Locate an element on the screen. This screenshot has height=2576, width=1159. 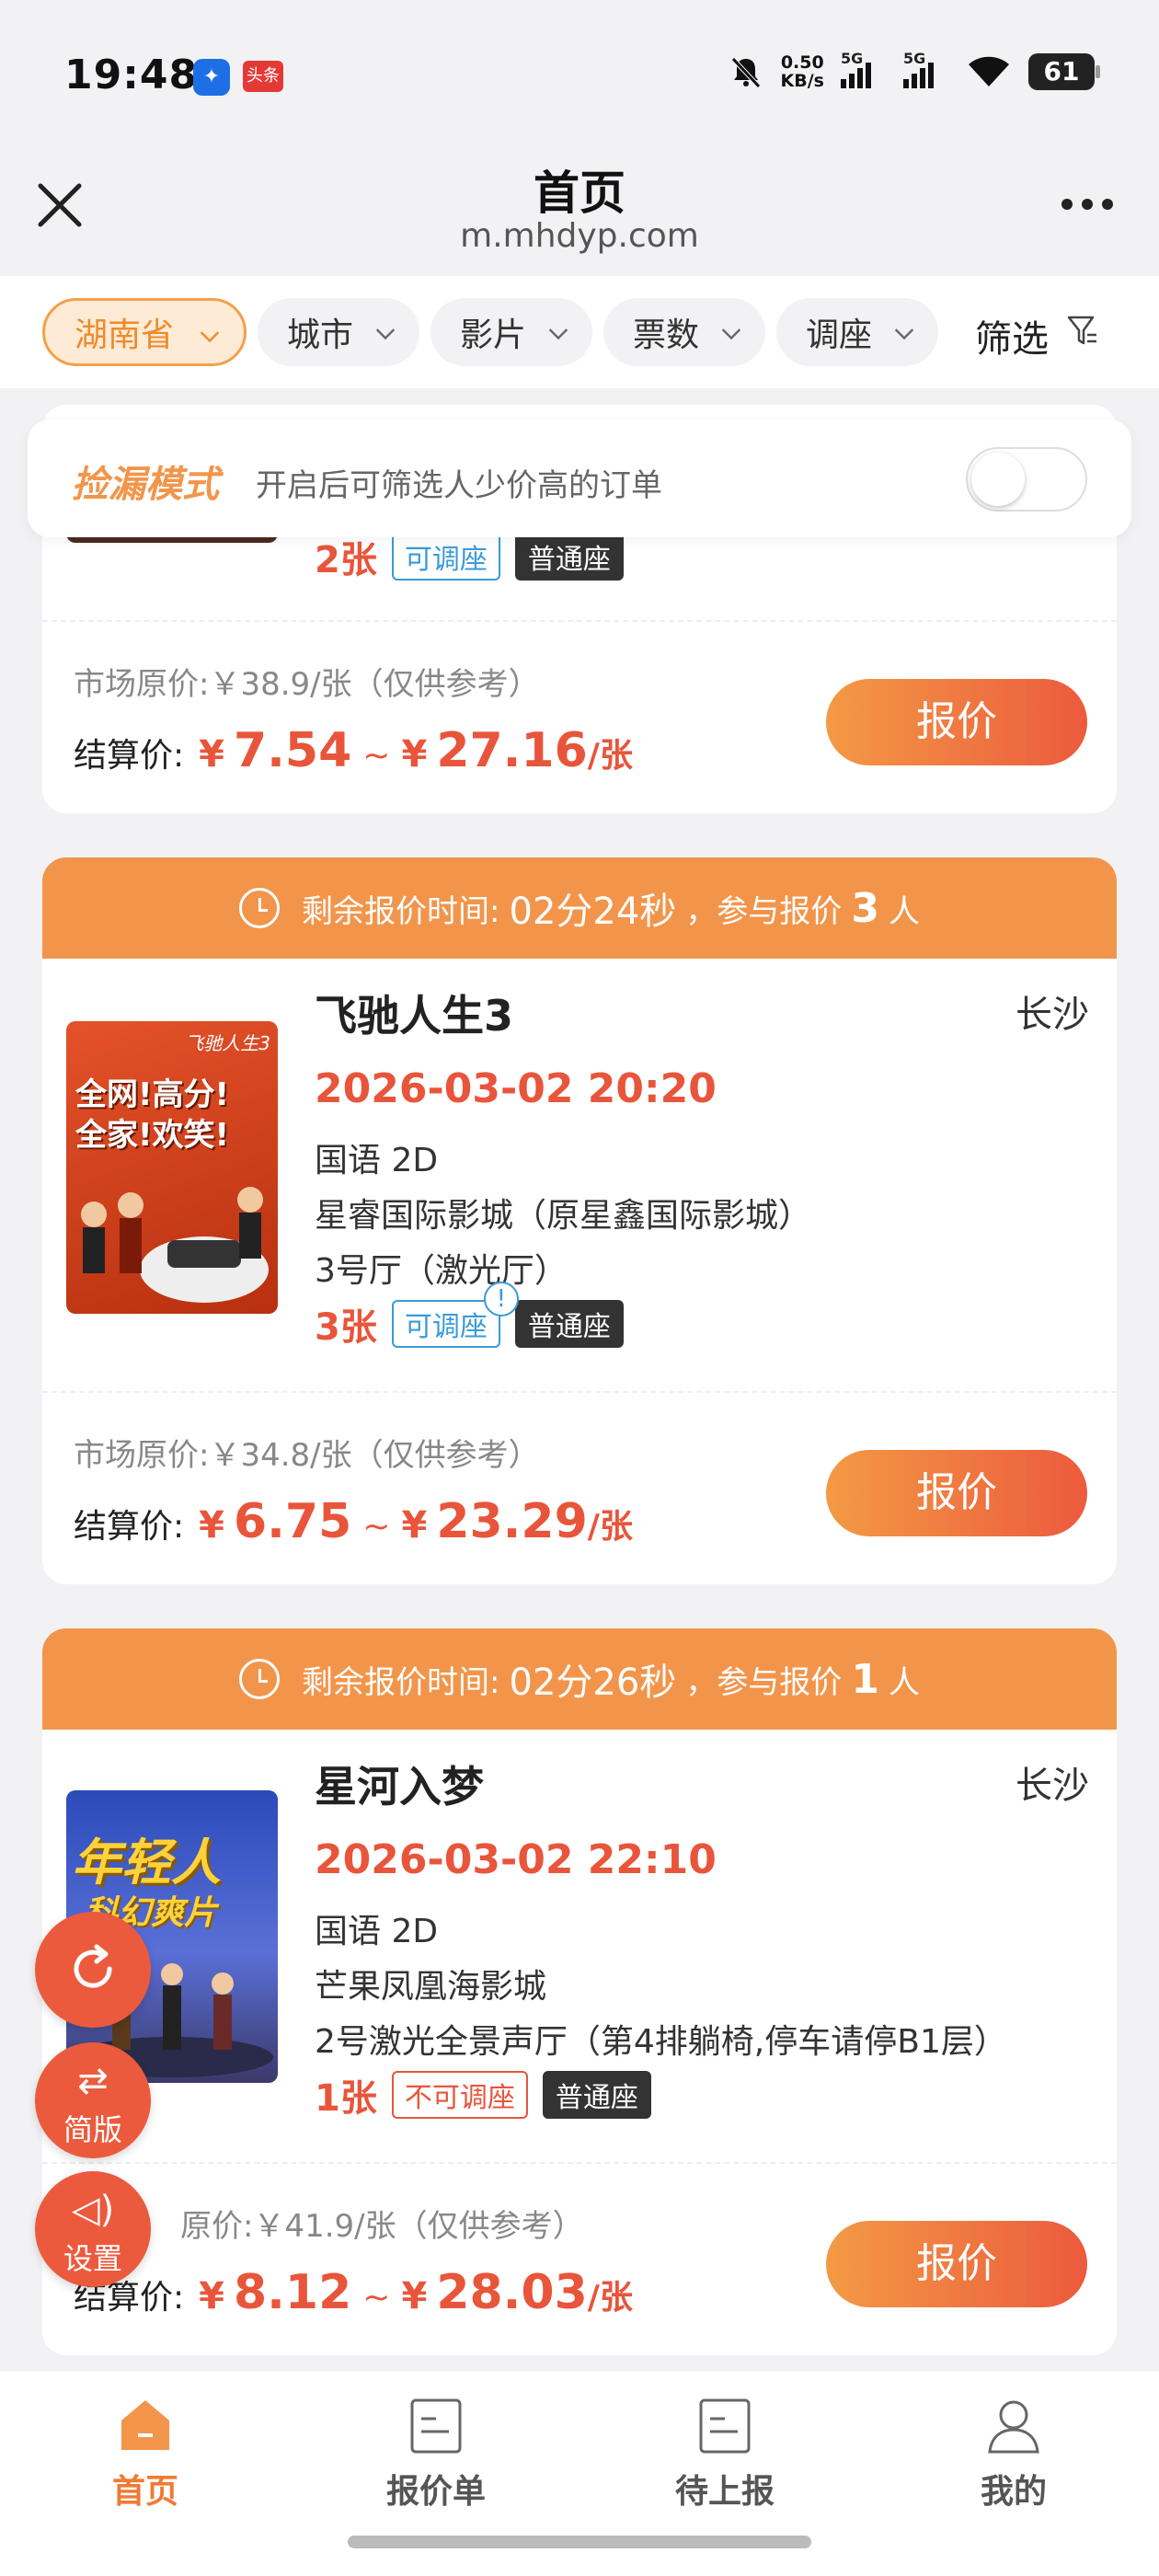
filter-movie-dropdown: 影片 is located at coordinates (511, 332).